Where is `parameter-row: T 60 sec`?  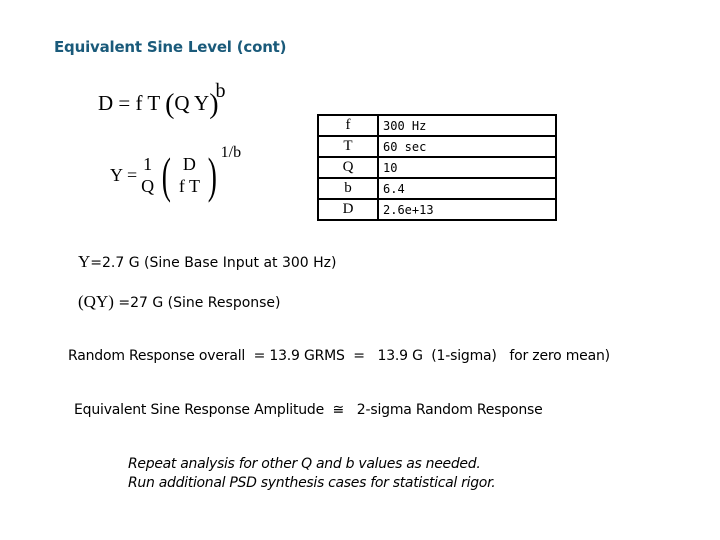 parameter-row: T 60 sec is located at coordinates (437, 146).